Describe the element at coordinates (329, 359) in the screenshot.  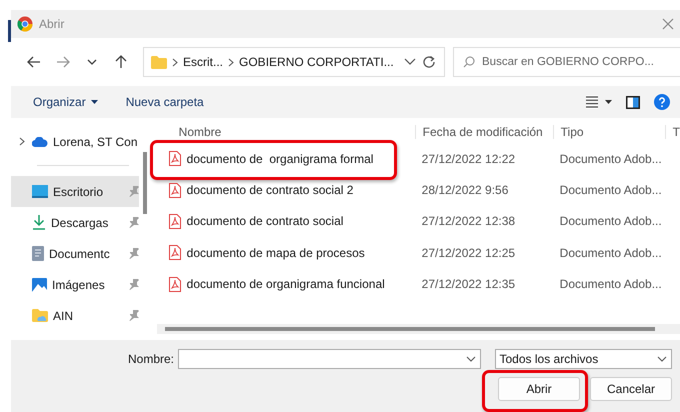
I see `filename-field` at that location.